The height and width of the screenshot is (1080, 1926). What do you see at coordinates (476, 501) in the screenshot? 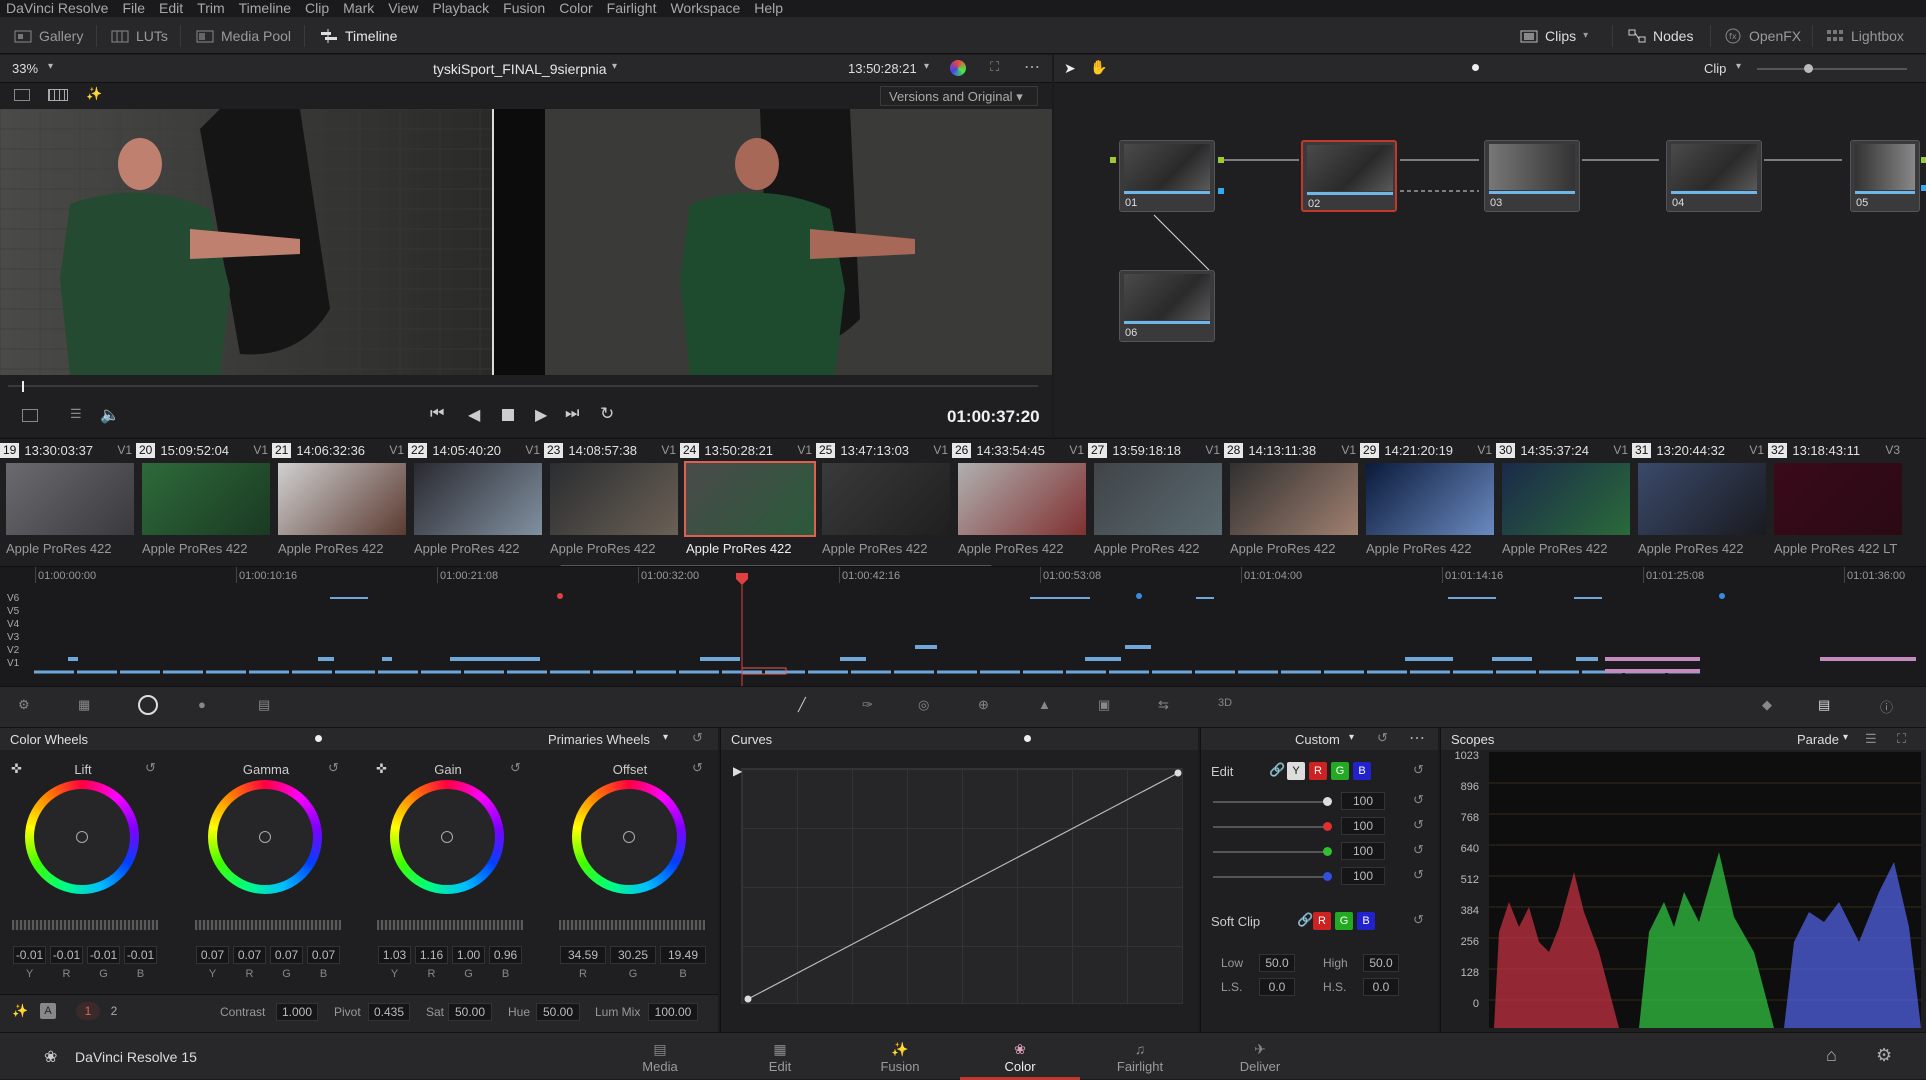
I see `clip-thumbnail: 22 14:05:40:20 V1 Apple ProRes 422` at bounding box center [476, 501].